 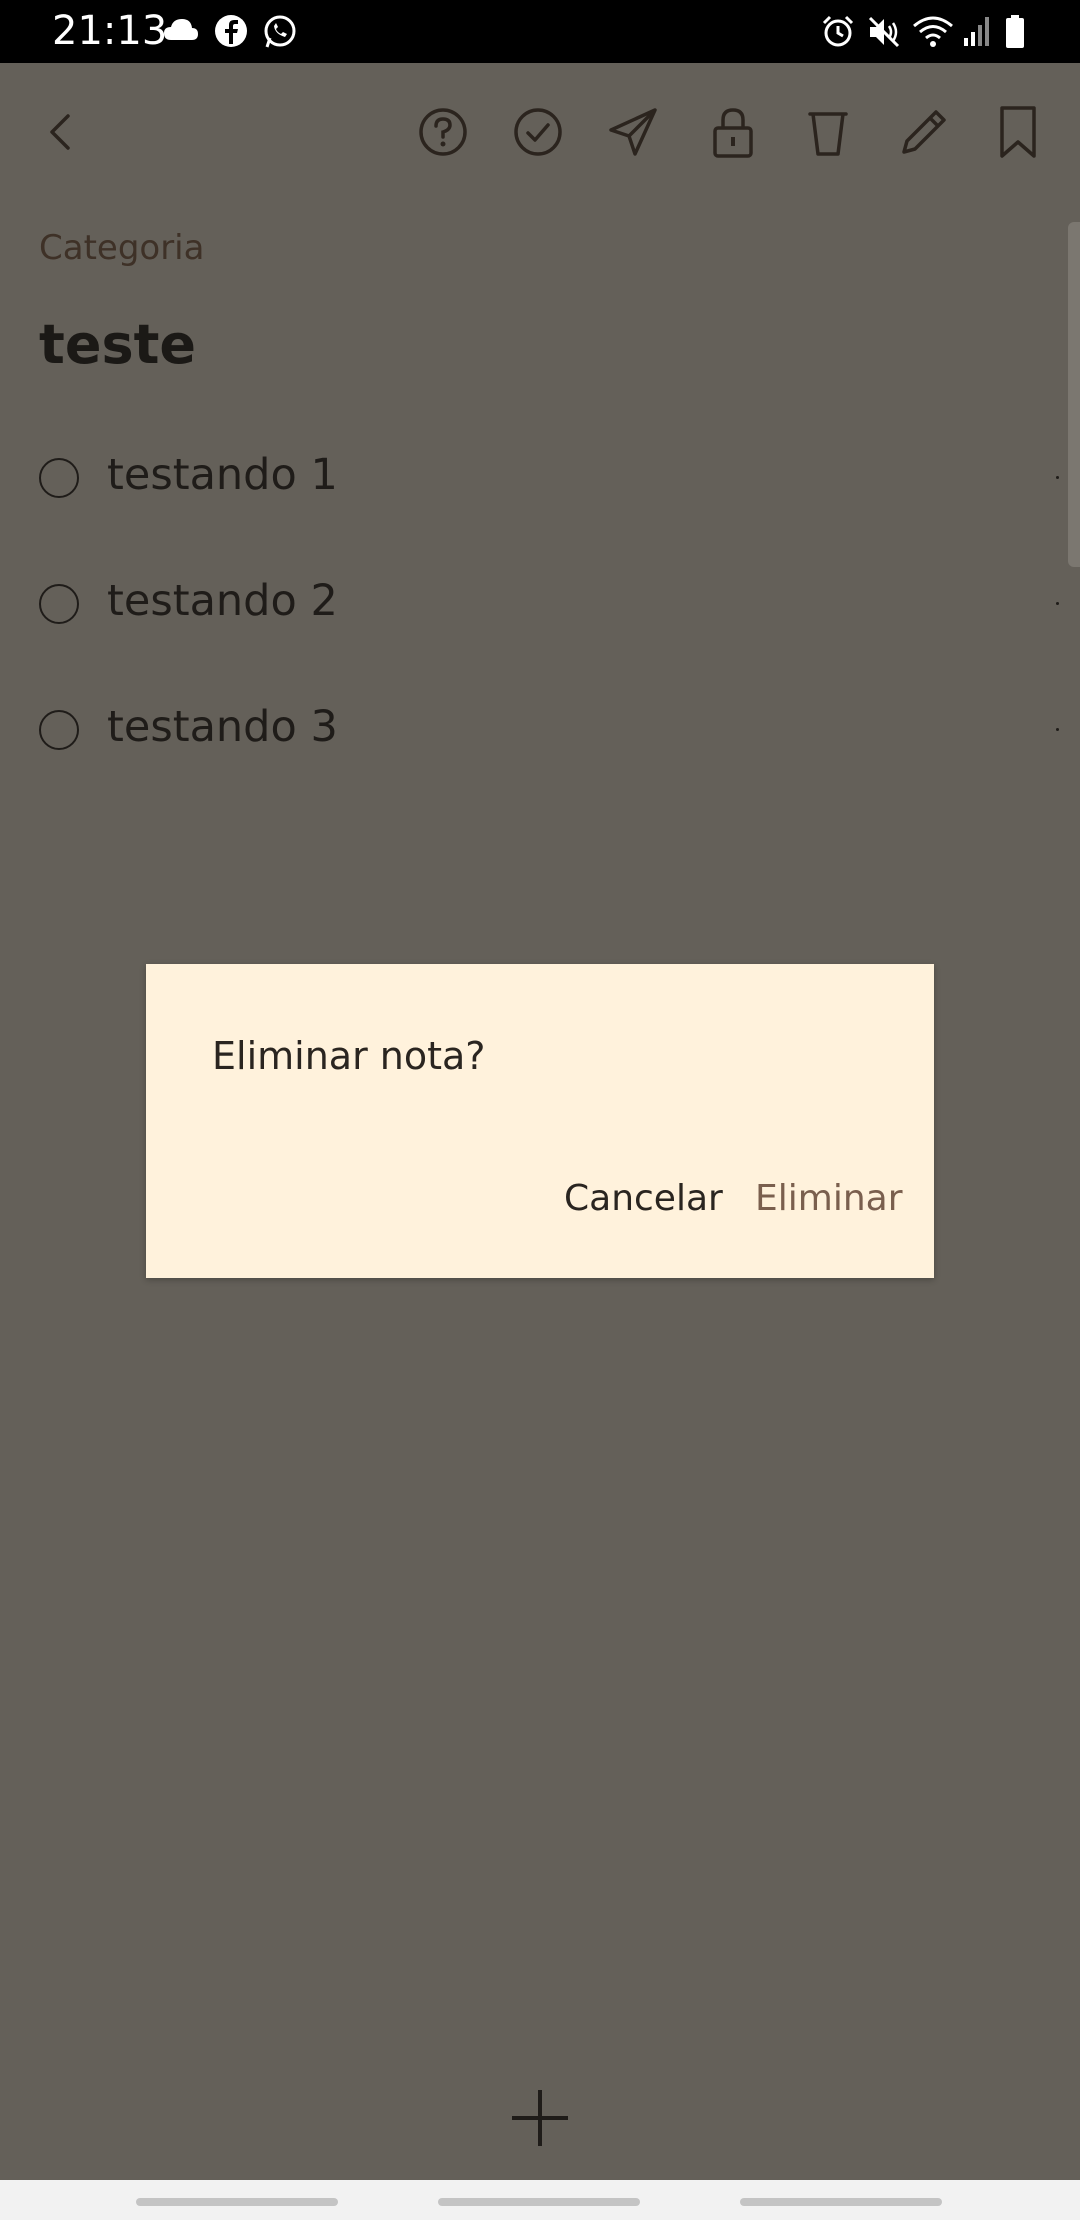 What do you see at coordinates (733, 132) in the screenshot?
I see `lock-icon` at bounding box center [733, 132].